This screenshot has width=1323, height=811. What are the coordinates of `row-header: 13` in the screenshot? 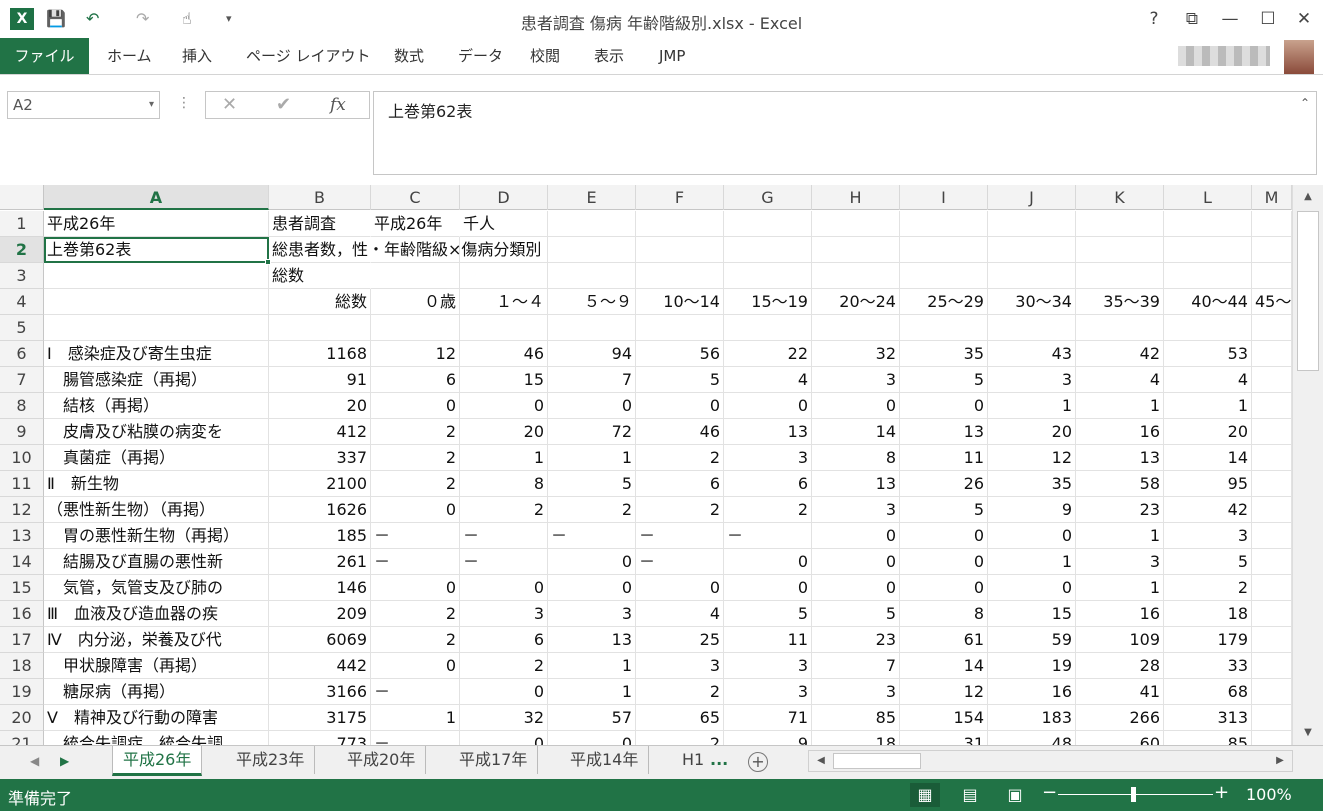 It's located at (22, 536).